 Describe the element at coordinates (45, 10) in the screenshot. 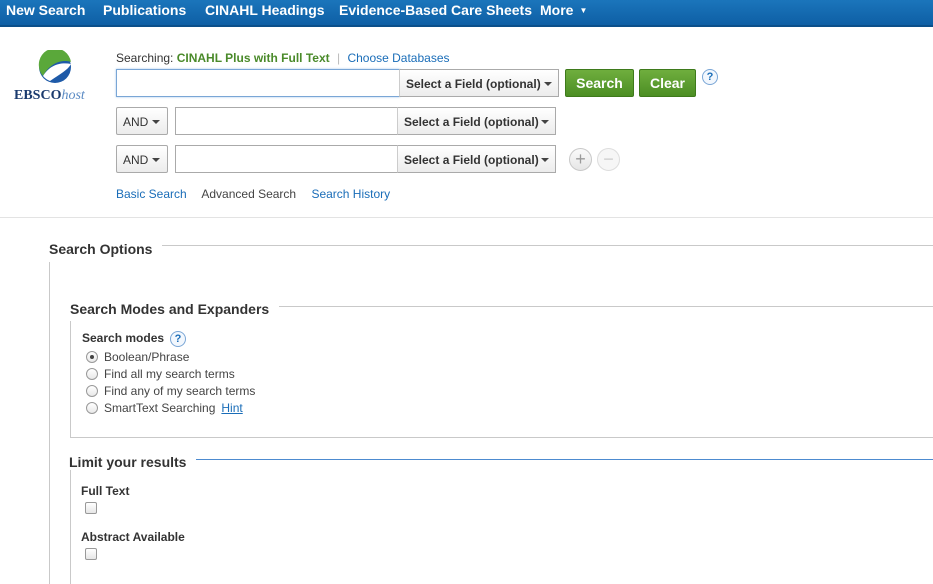

I see `nav-new-search: New Search` at that location.